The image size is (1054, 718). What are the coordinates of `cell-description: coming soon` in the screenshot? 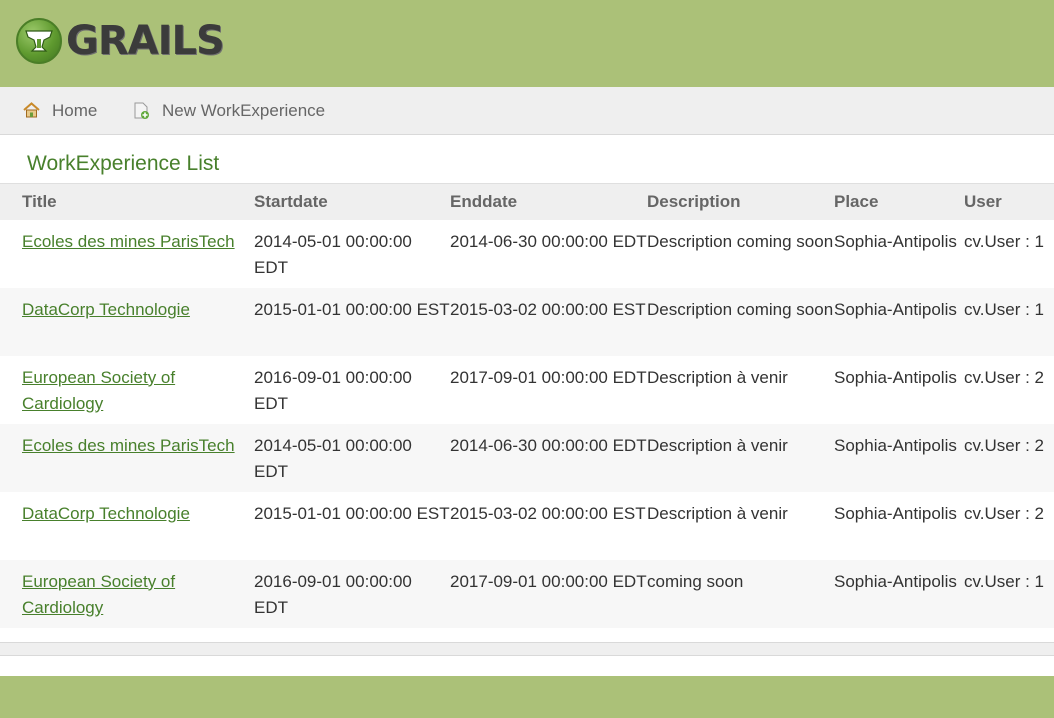 It's located at (740, 593).